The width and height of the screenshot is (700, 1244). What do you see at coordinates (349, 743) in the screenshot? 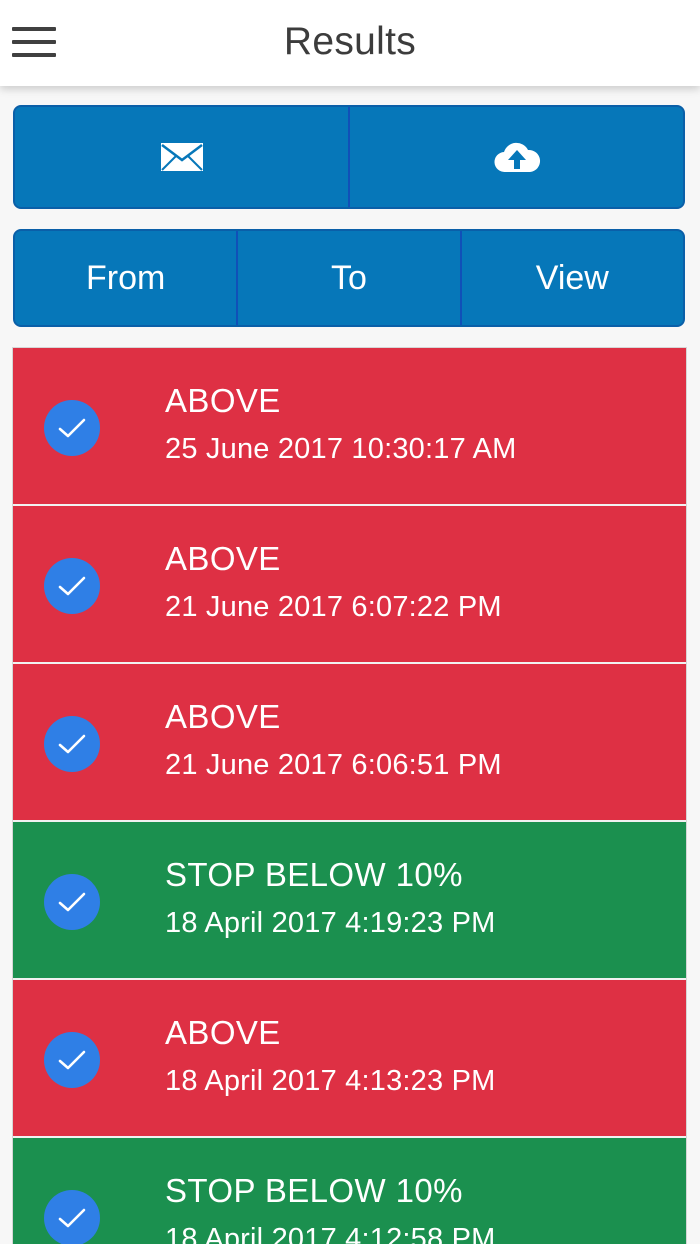
I see `result-item: ABOVE 21 June 2017 6:06:51 PM` at bounding box center [349, 743].